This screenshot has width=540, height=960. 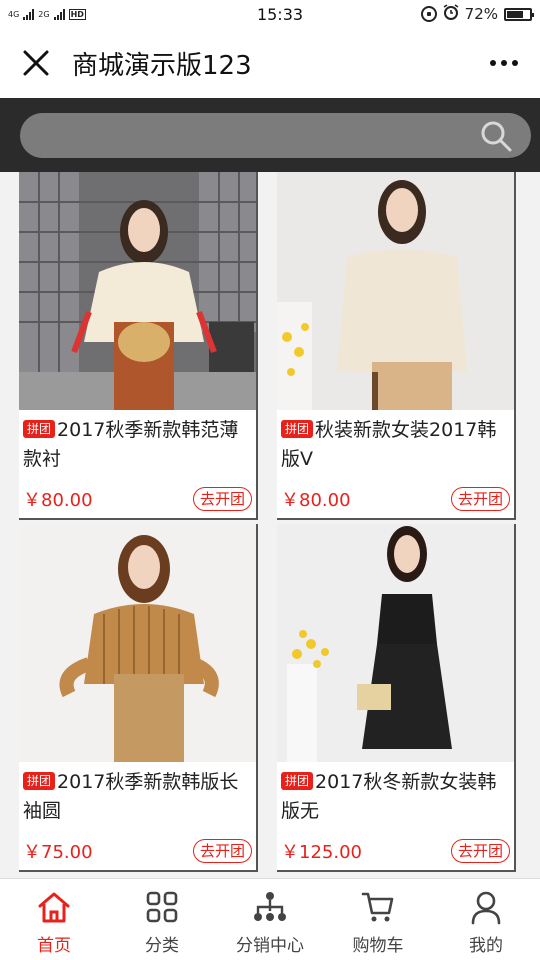 I want to click on page-title: 商城演示版123, so click(x=162, y=65).